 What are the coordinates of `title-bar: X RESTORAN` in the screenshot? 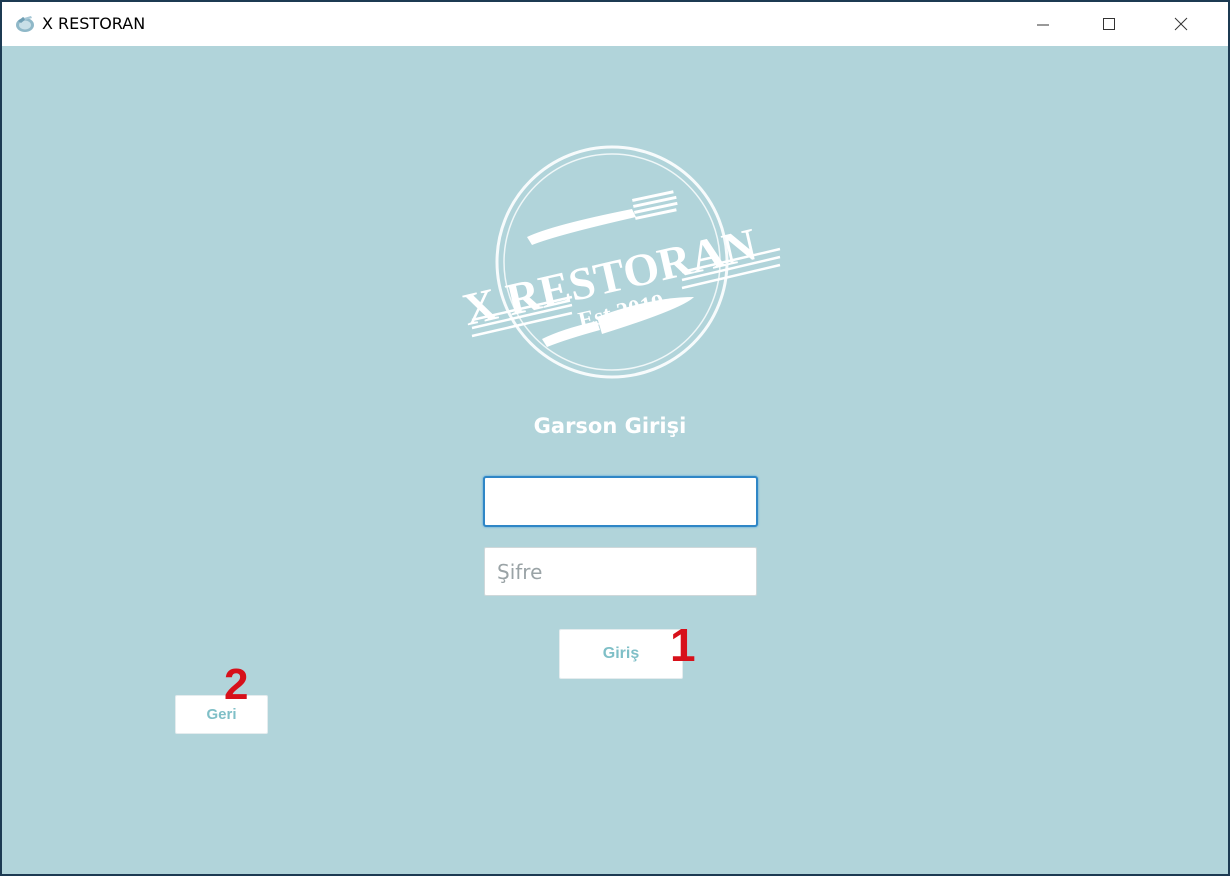 It's located at (615, 24).